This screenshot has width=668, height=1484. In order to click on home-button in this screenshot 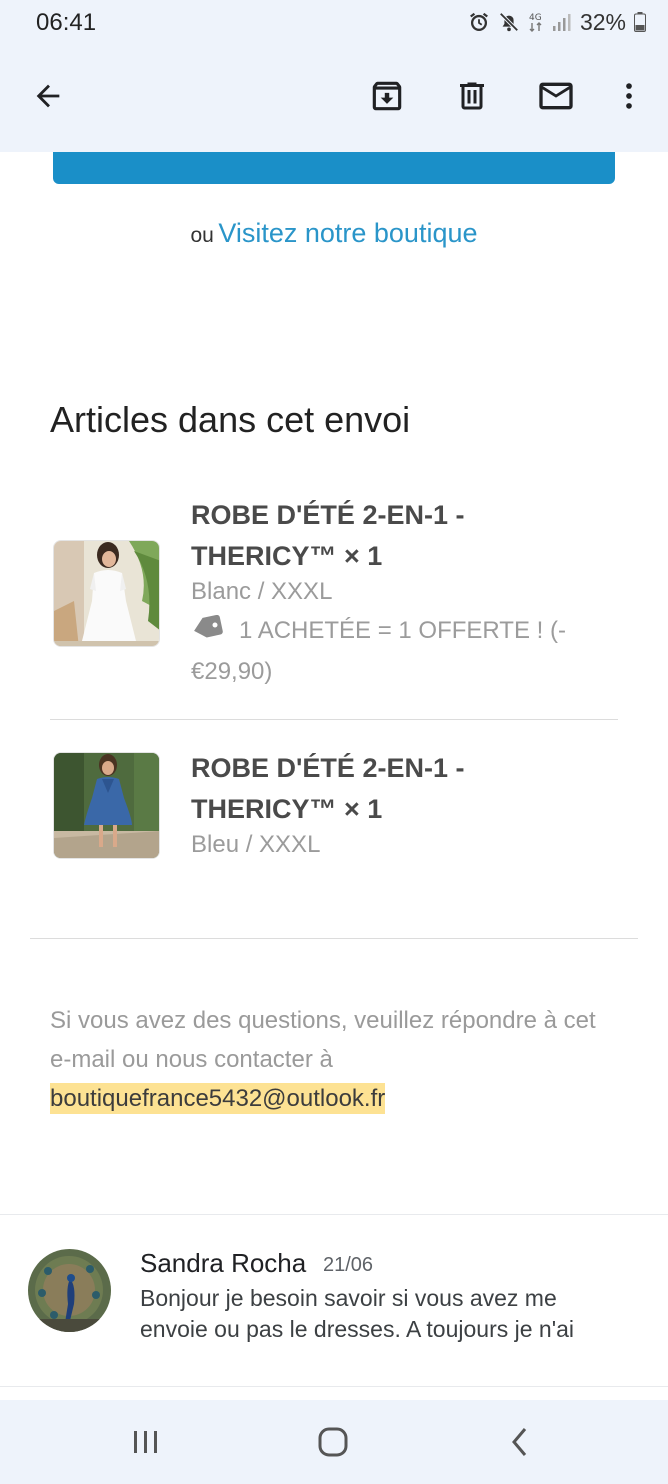, I will do `click(333, 1442)`.